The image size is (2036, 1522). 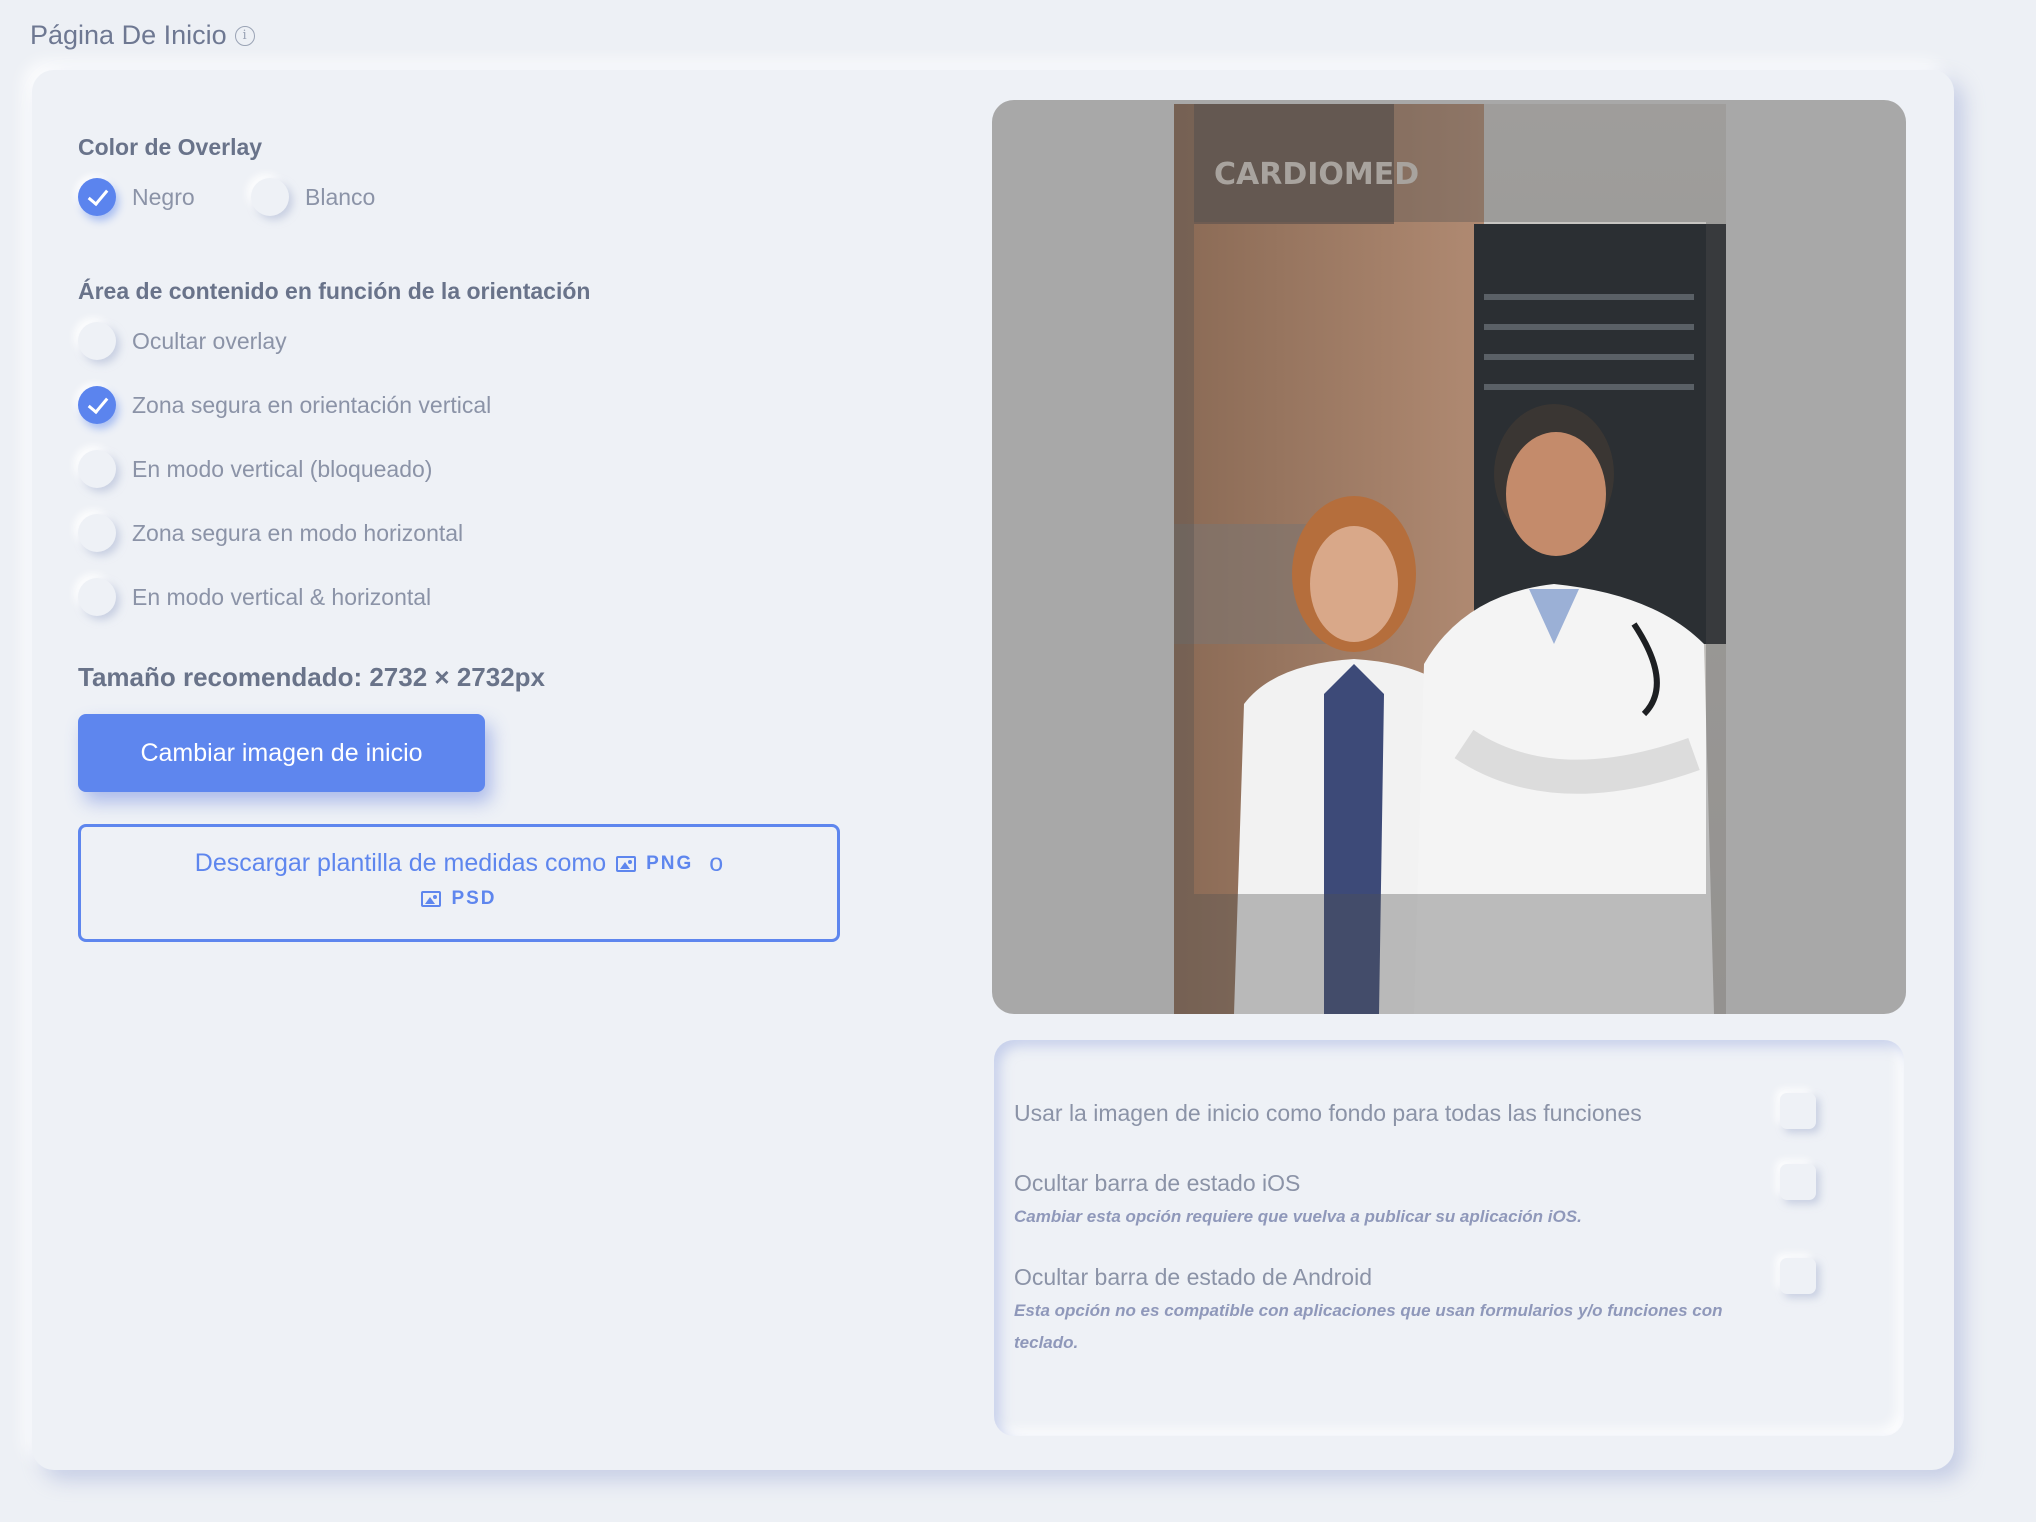 What do you see at coordinates (1798, 1111) in the screenshot?
I see `checkbox-background-all` at bounding box center [1798, 1111].